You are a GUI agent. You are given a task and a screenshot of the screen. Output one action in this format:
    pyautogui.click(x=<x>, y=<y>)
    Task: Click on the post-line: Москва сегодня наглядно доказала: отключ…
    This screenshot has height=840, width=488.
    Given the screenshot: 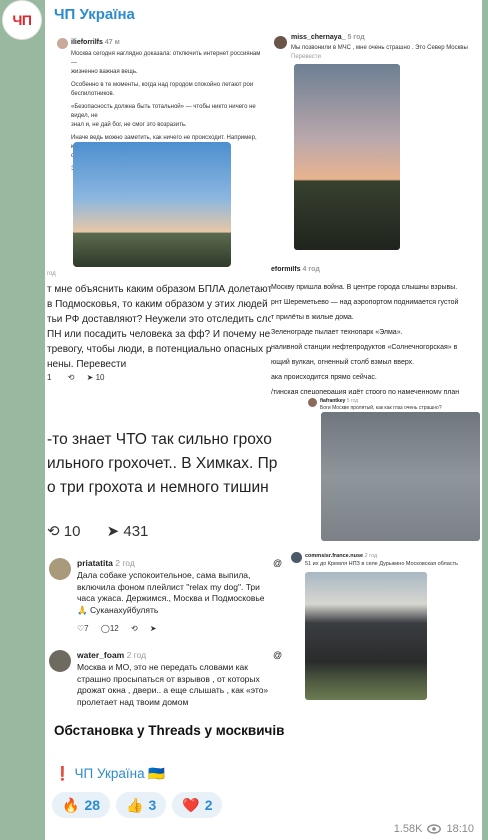 What is the action you would take?
    pyautogui.click(x=166, y=58)
    